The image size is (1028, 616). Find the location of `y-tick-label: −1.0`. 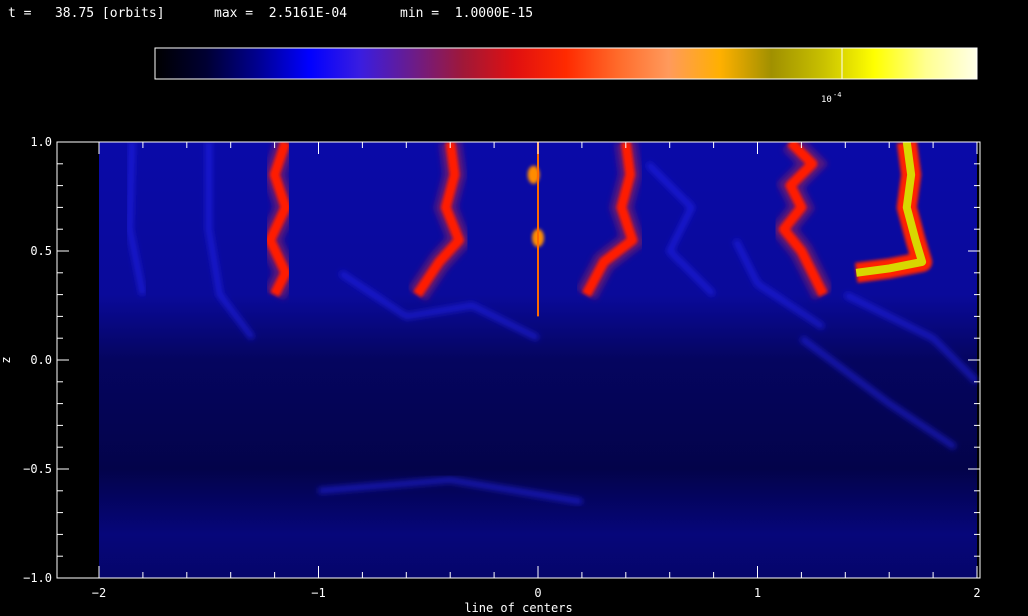

y-tick-label: −1.0 is located at coordinates (37, 578).